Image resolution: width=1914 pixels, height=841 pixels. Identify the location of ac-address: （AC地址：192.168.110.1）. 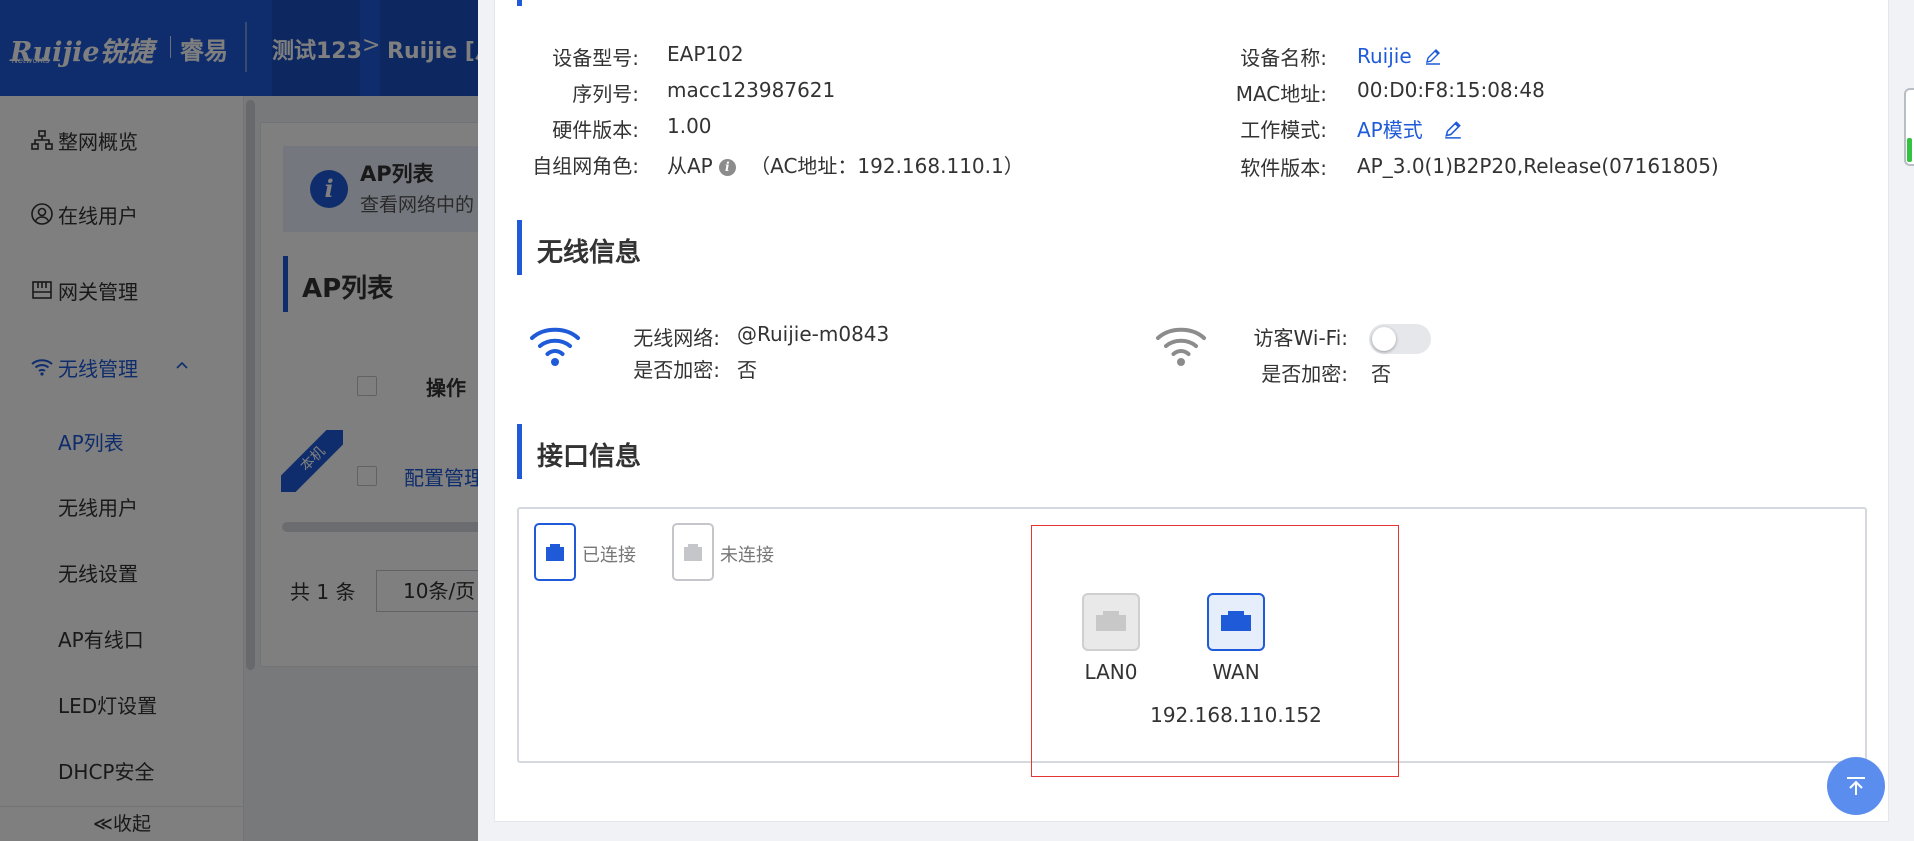
(887, 166).